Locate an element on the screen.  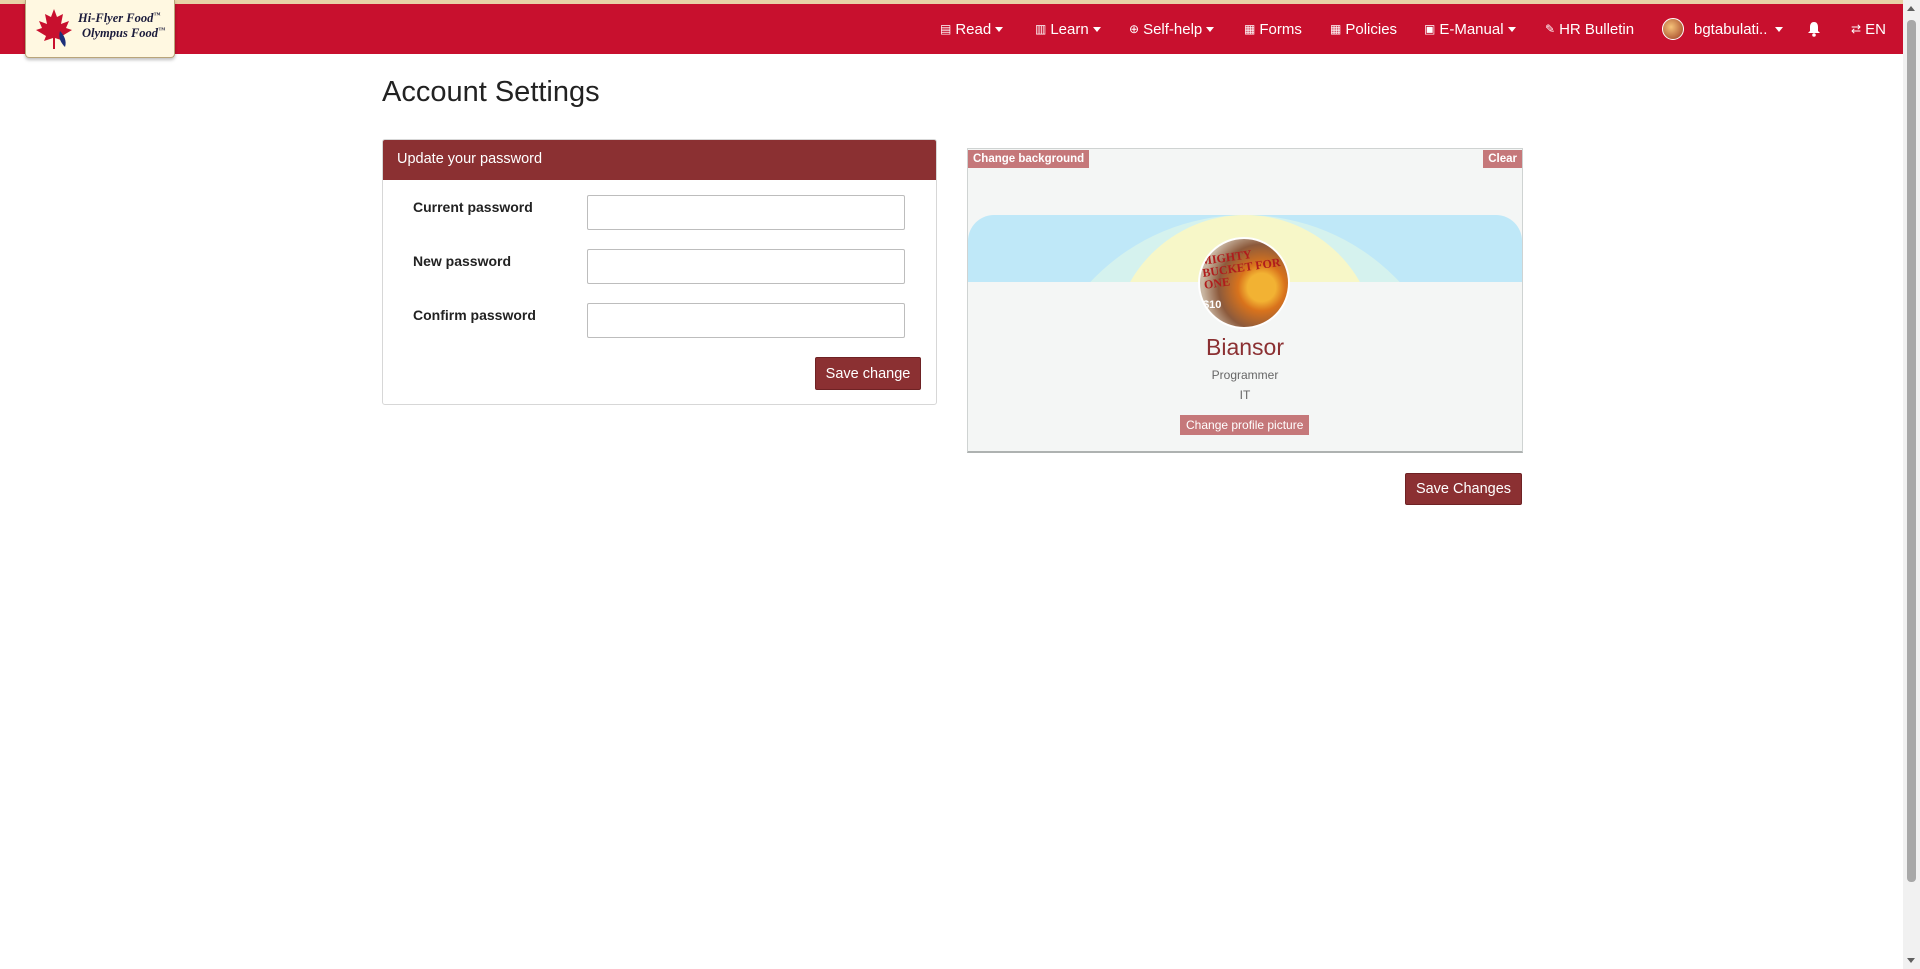
nav-read-label: Read is located at coordinates (973, 29).